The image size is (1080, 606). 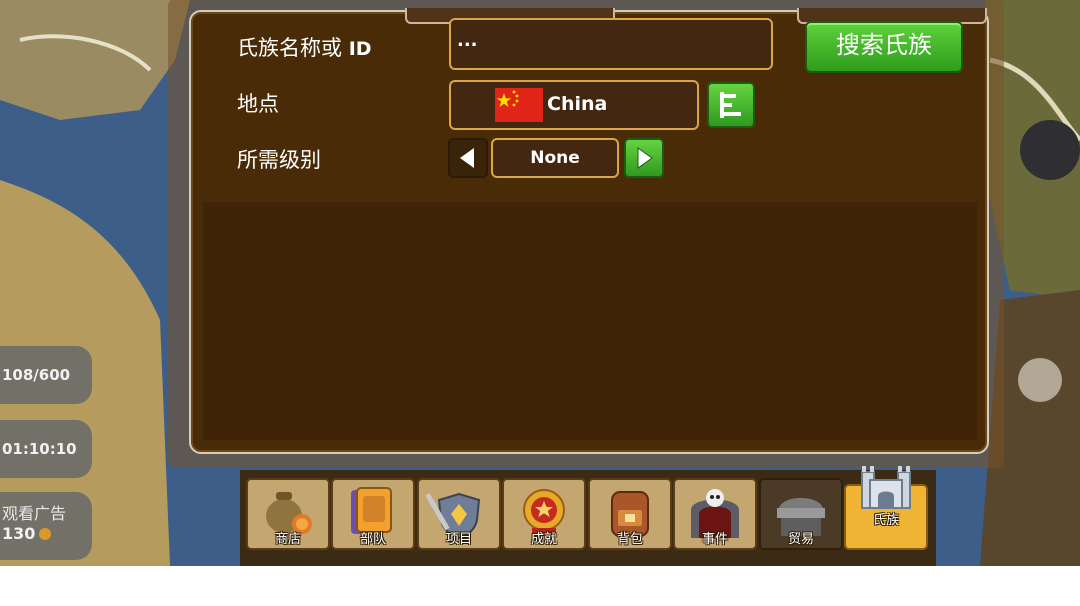 What do you see at coordinates (36, 375) in the screenshot?
I see `troop-capacity-text: 108/600` at bounding box center [36, 375].